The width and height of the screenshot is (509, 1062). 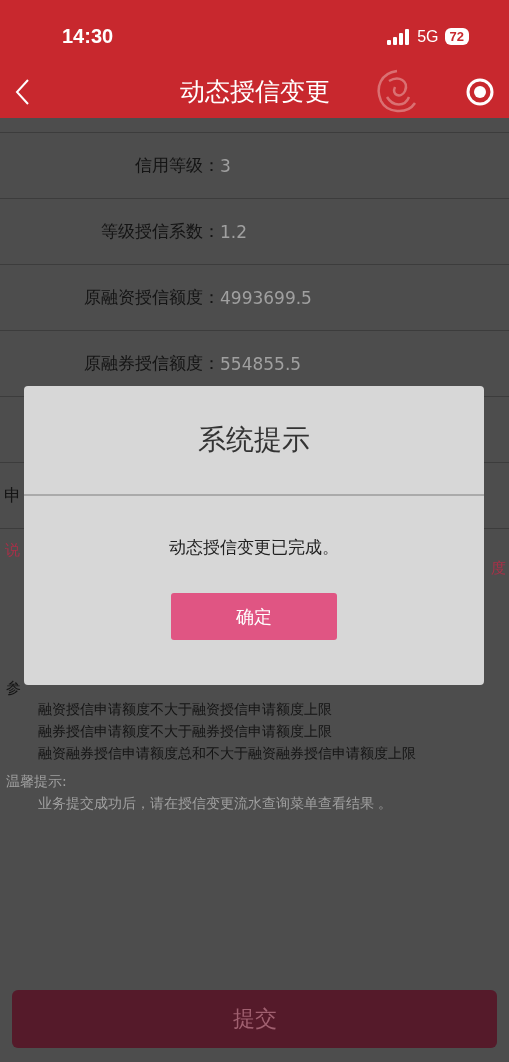 What do you see at coordinates (12, 550) in the screenshot?
I see `note-text: 说` at bounding box center [12, 550].